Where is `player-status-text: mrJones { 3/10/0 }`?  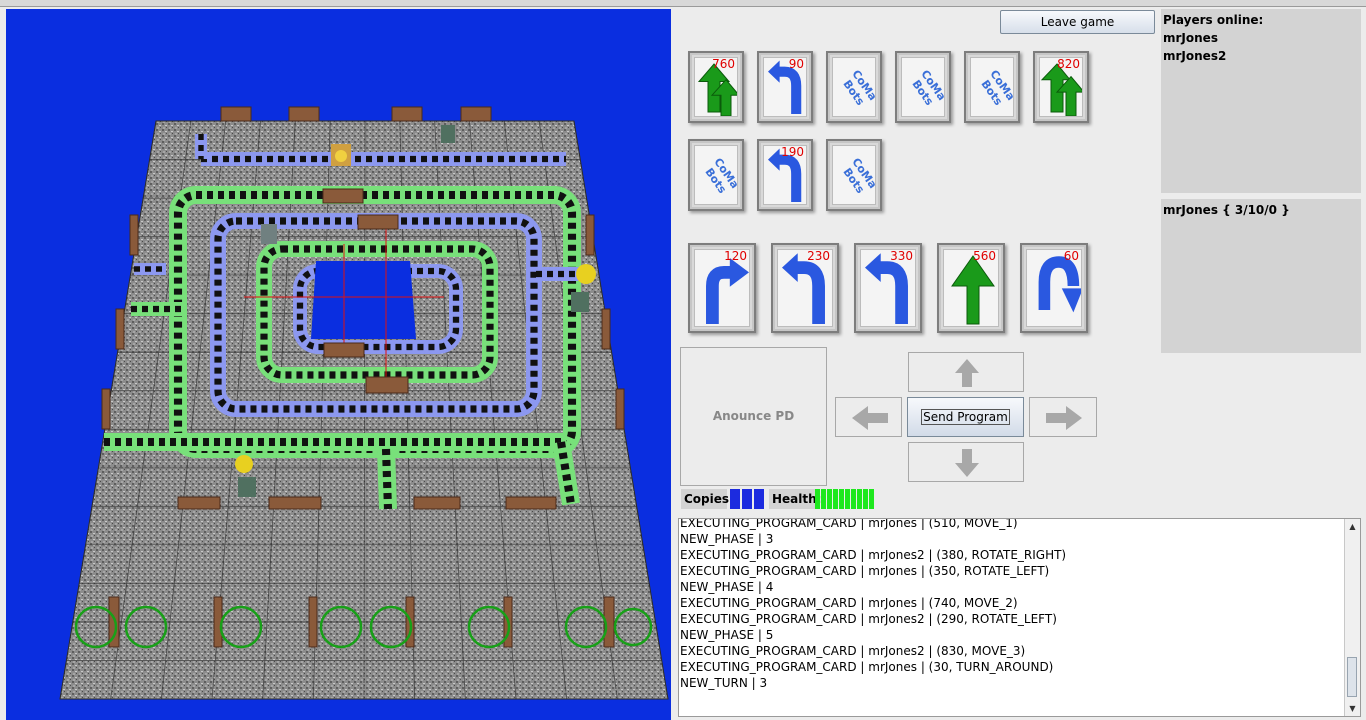
player-status-text: mrJones { 3/10/0 } is located at coordinates (1226, 210).